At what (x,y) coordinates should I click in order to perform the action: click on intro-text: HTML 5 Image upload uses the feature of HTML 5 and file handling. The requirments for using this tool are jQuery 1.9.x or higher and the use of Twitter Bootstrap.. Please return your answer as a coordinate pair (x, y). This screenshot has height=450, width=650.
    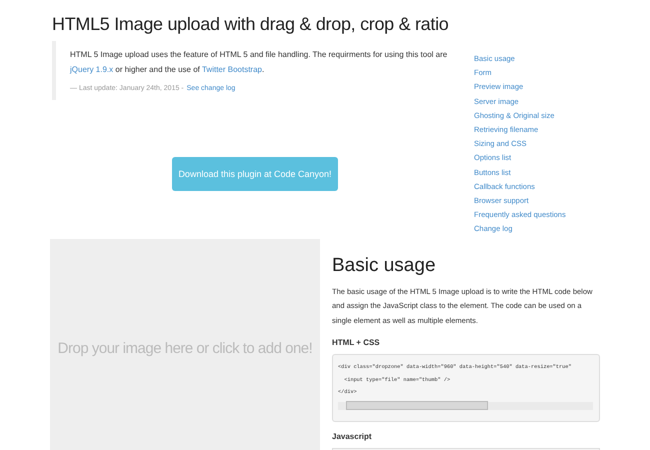
    Looking at the image, I should click on (259, 62).